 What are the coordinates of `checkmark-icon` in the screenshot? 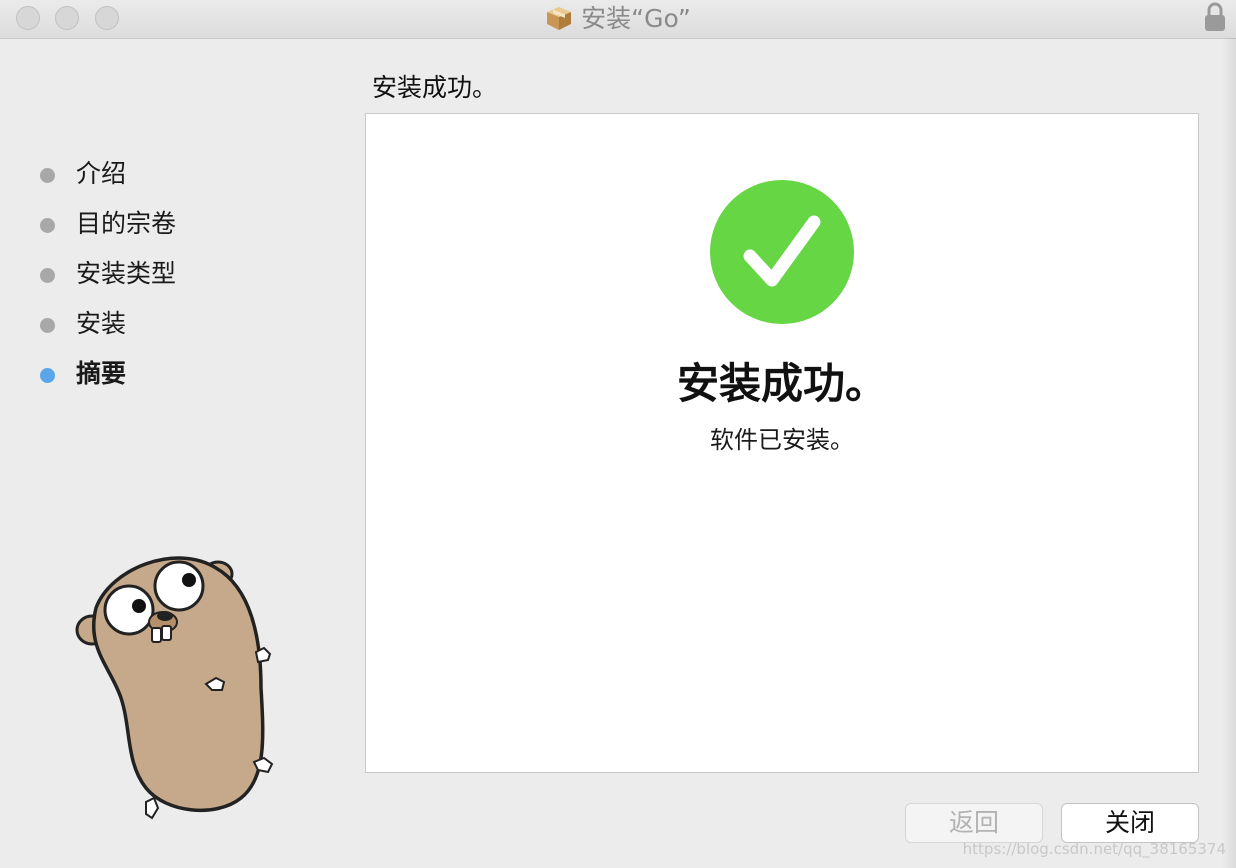 It's located at (782, 252).